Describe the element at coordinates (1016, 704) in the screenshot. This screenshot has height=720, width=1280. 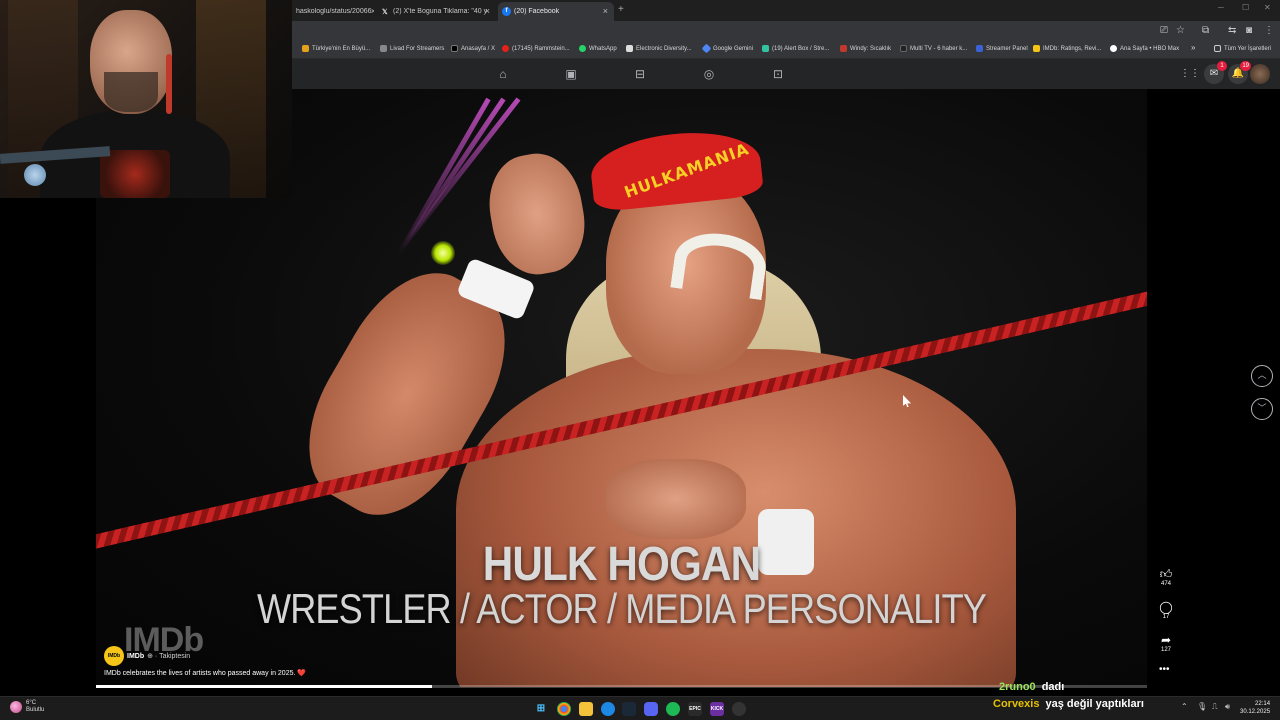
I see `chat-username: Corvexis` at that location.